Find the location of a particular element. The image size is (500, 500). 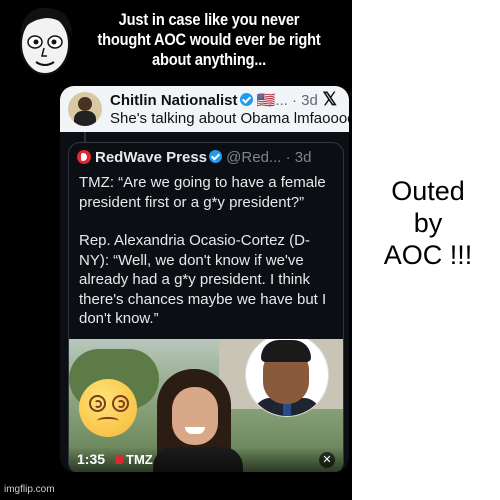

tweet-author-line: Chitlin Nationalist 🇺🇸... · 3d is located at coordinates (214, 100).